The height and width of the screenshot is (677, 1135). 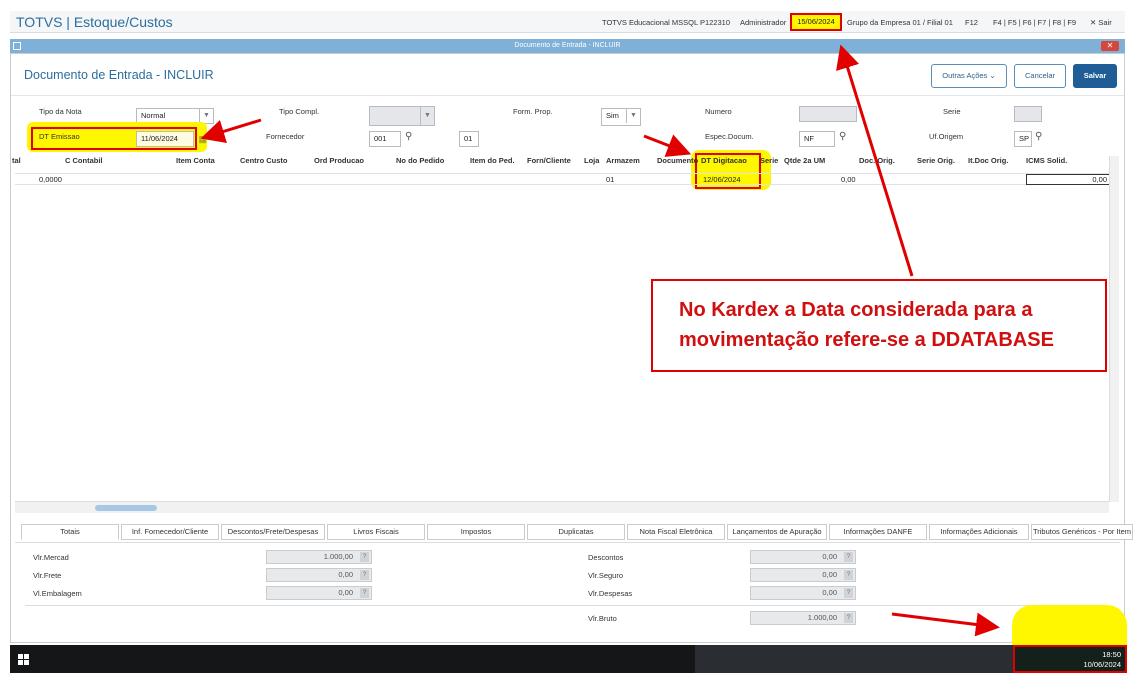 I want to click on tab-nfe: Nota Fiscal Eletrônica, so click(x=676, y=532).